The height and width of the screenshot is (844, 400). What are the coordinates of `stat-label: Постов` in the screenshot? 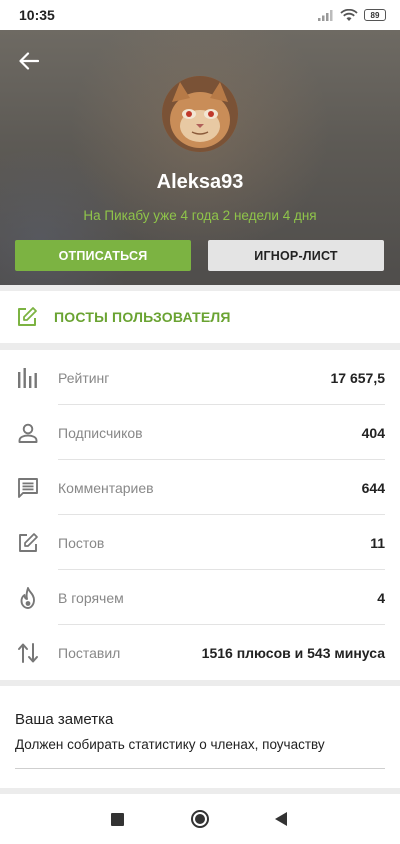 It's located at (81, 542).